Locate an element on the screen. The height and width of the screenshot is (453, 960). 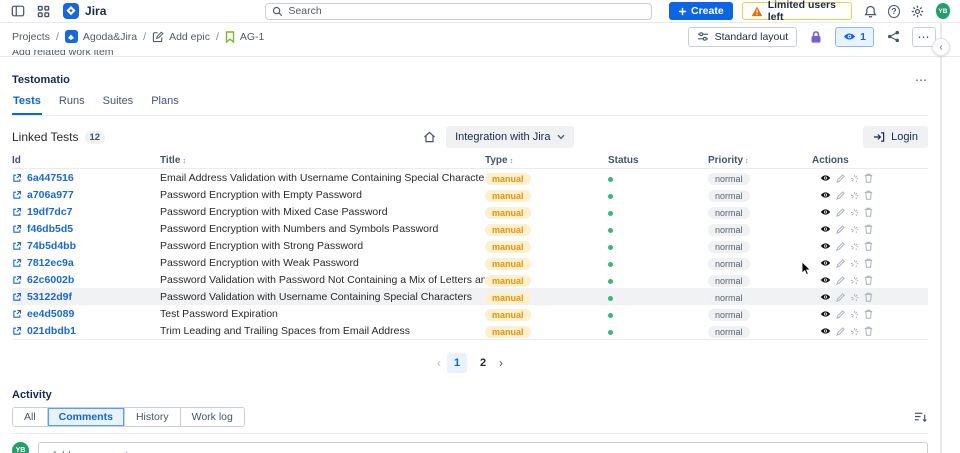
activity-tab-worklog: Work log is located at coordinates (212, 417).